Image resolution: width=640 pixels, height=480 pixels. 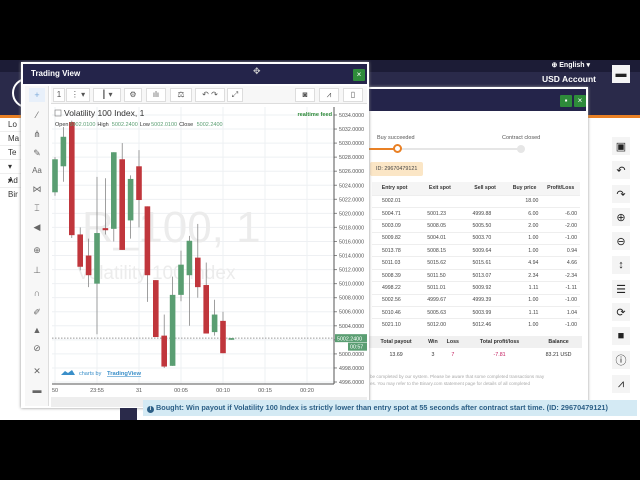 What do you see at coordinates (621, 312) in the screenshot?
I see `refresh-icon: ⟳` at bounding box center [621, 312].